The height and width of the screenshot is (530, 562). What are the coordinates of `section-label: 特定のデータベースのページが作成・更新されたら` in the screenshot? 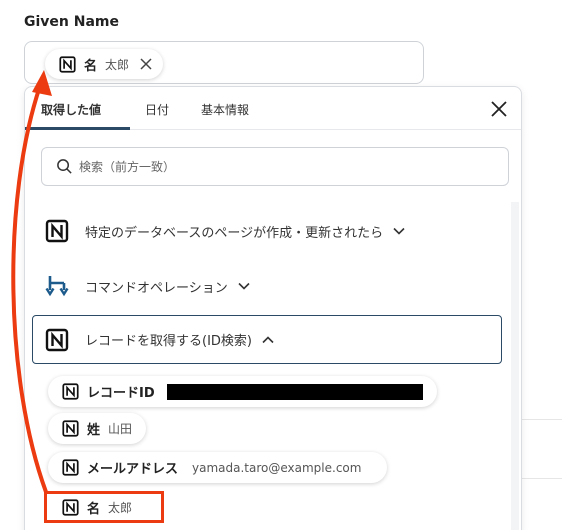 It's located at (234, 233).